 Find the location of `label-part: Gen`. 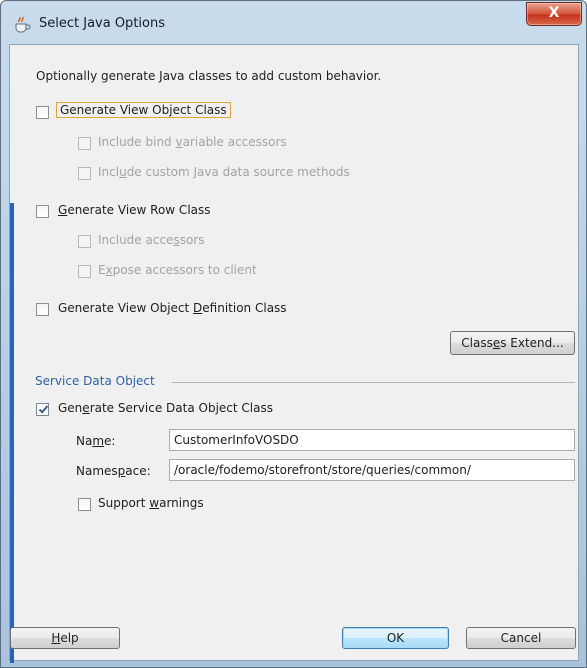

label-part: Gen is located at coordinates (70, 408).